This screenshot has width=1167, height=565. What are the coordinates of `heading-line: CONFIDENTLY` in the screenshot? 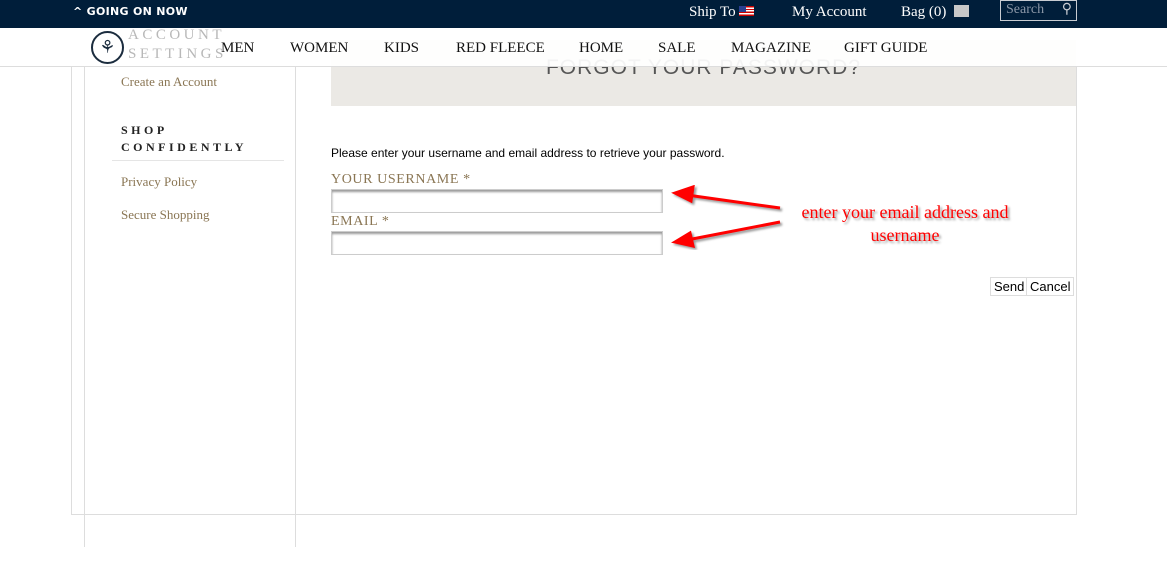 It's located at (184, 147).